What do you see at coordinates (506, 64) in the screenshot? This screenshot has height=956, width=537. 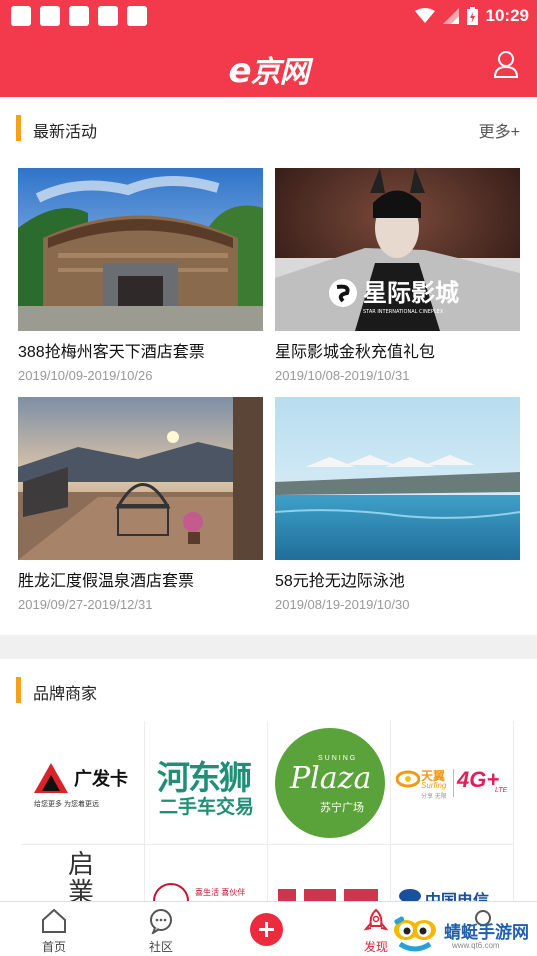 I see `user-profile-icon` at bounding box center [506, 64].